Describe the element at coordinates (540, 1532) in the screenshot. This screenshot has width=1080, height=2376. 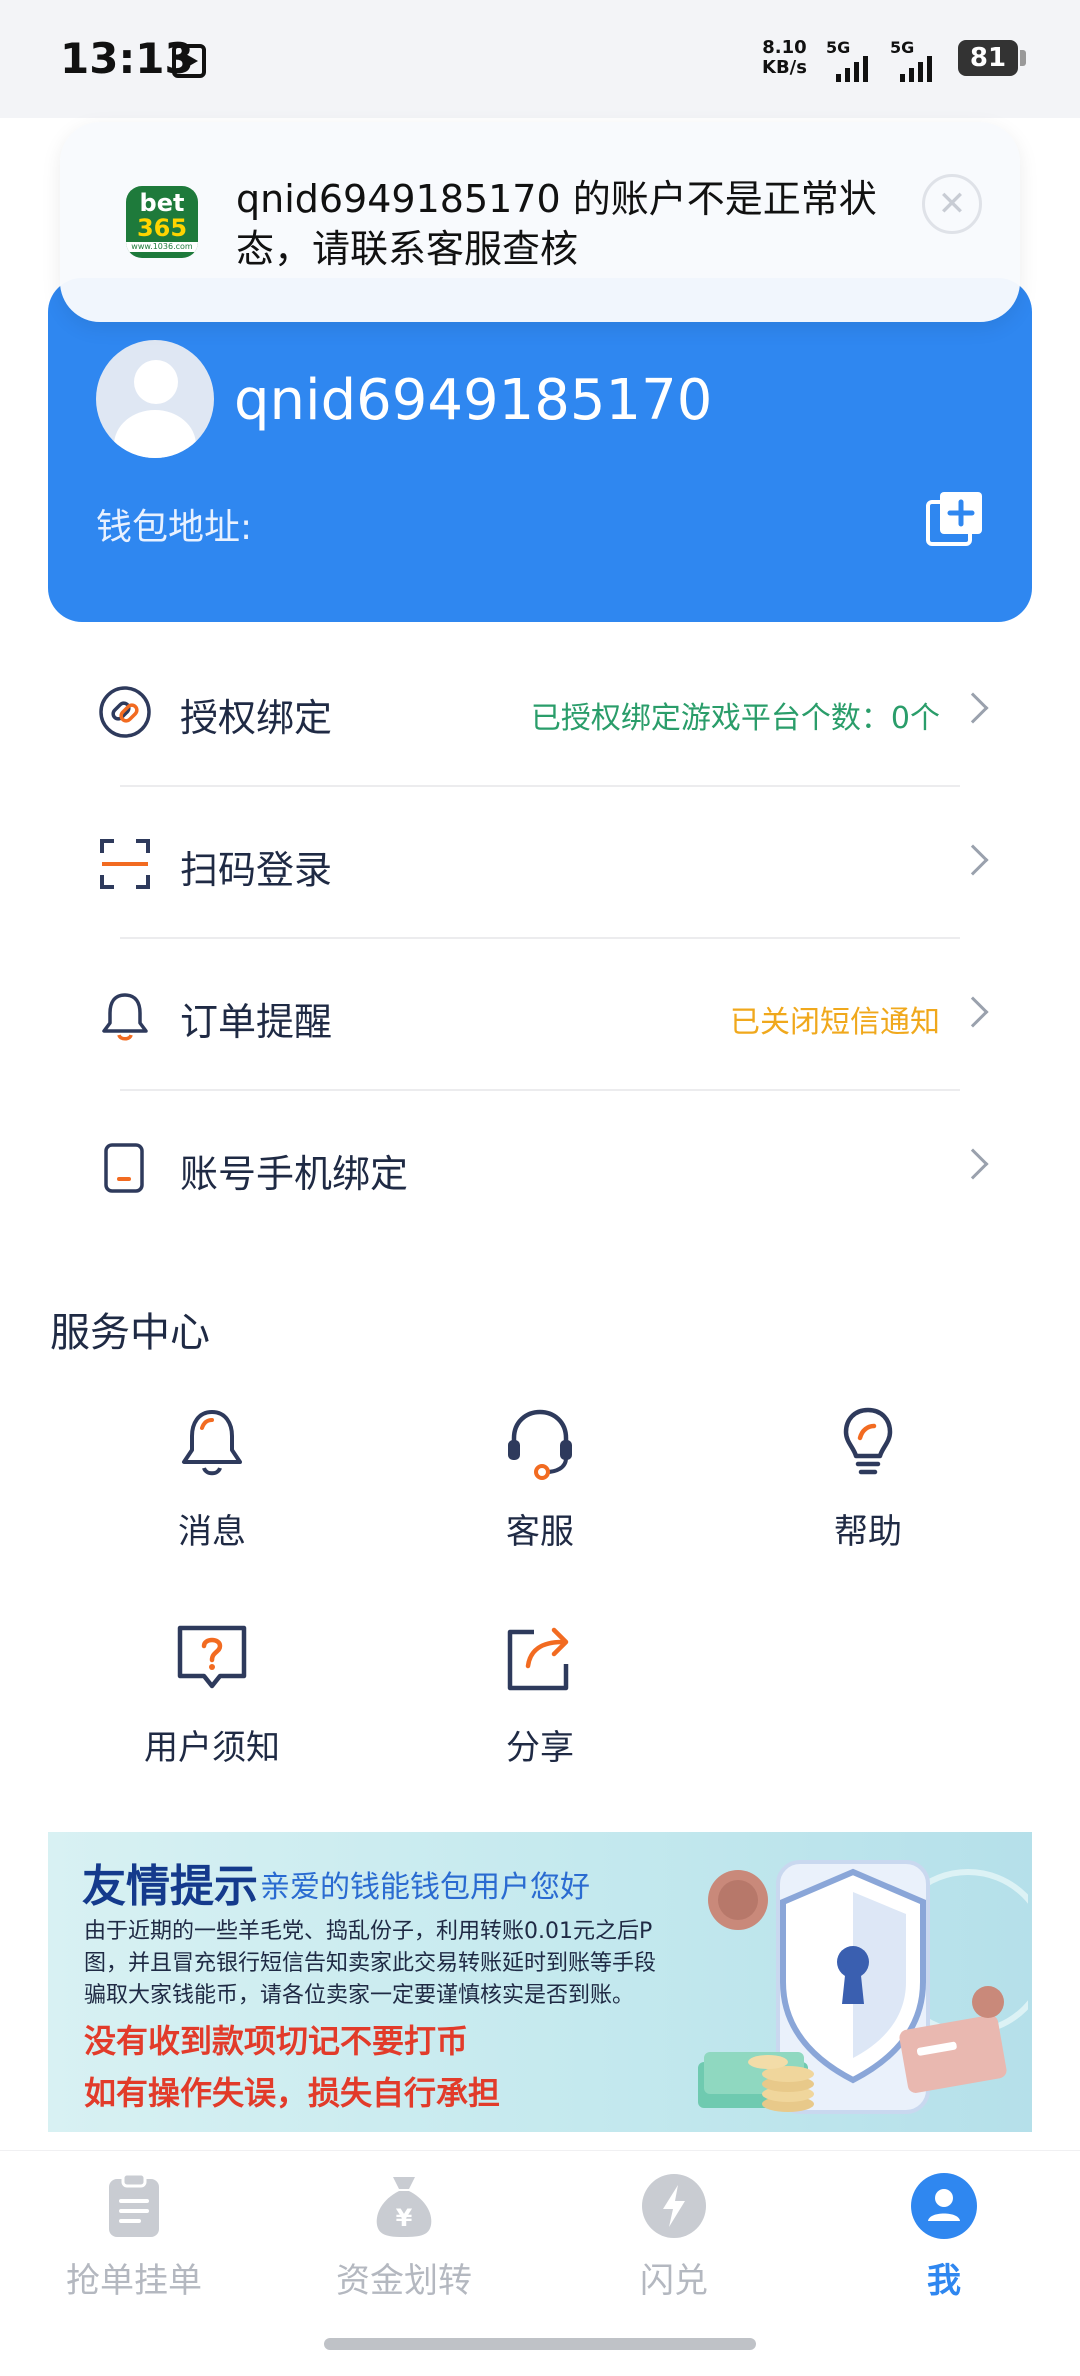
I see `service-label: 客服` at that location.